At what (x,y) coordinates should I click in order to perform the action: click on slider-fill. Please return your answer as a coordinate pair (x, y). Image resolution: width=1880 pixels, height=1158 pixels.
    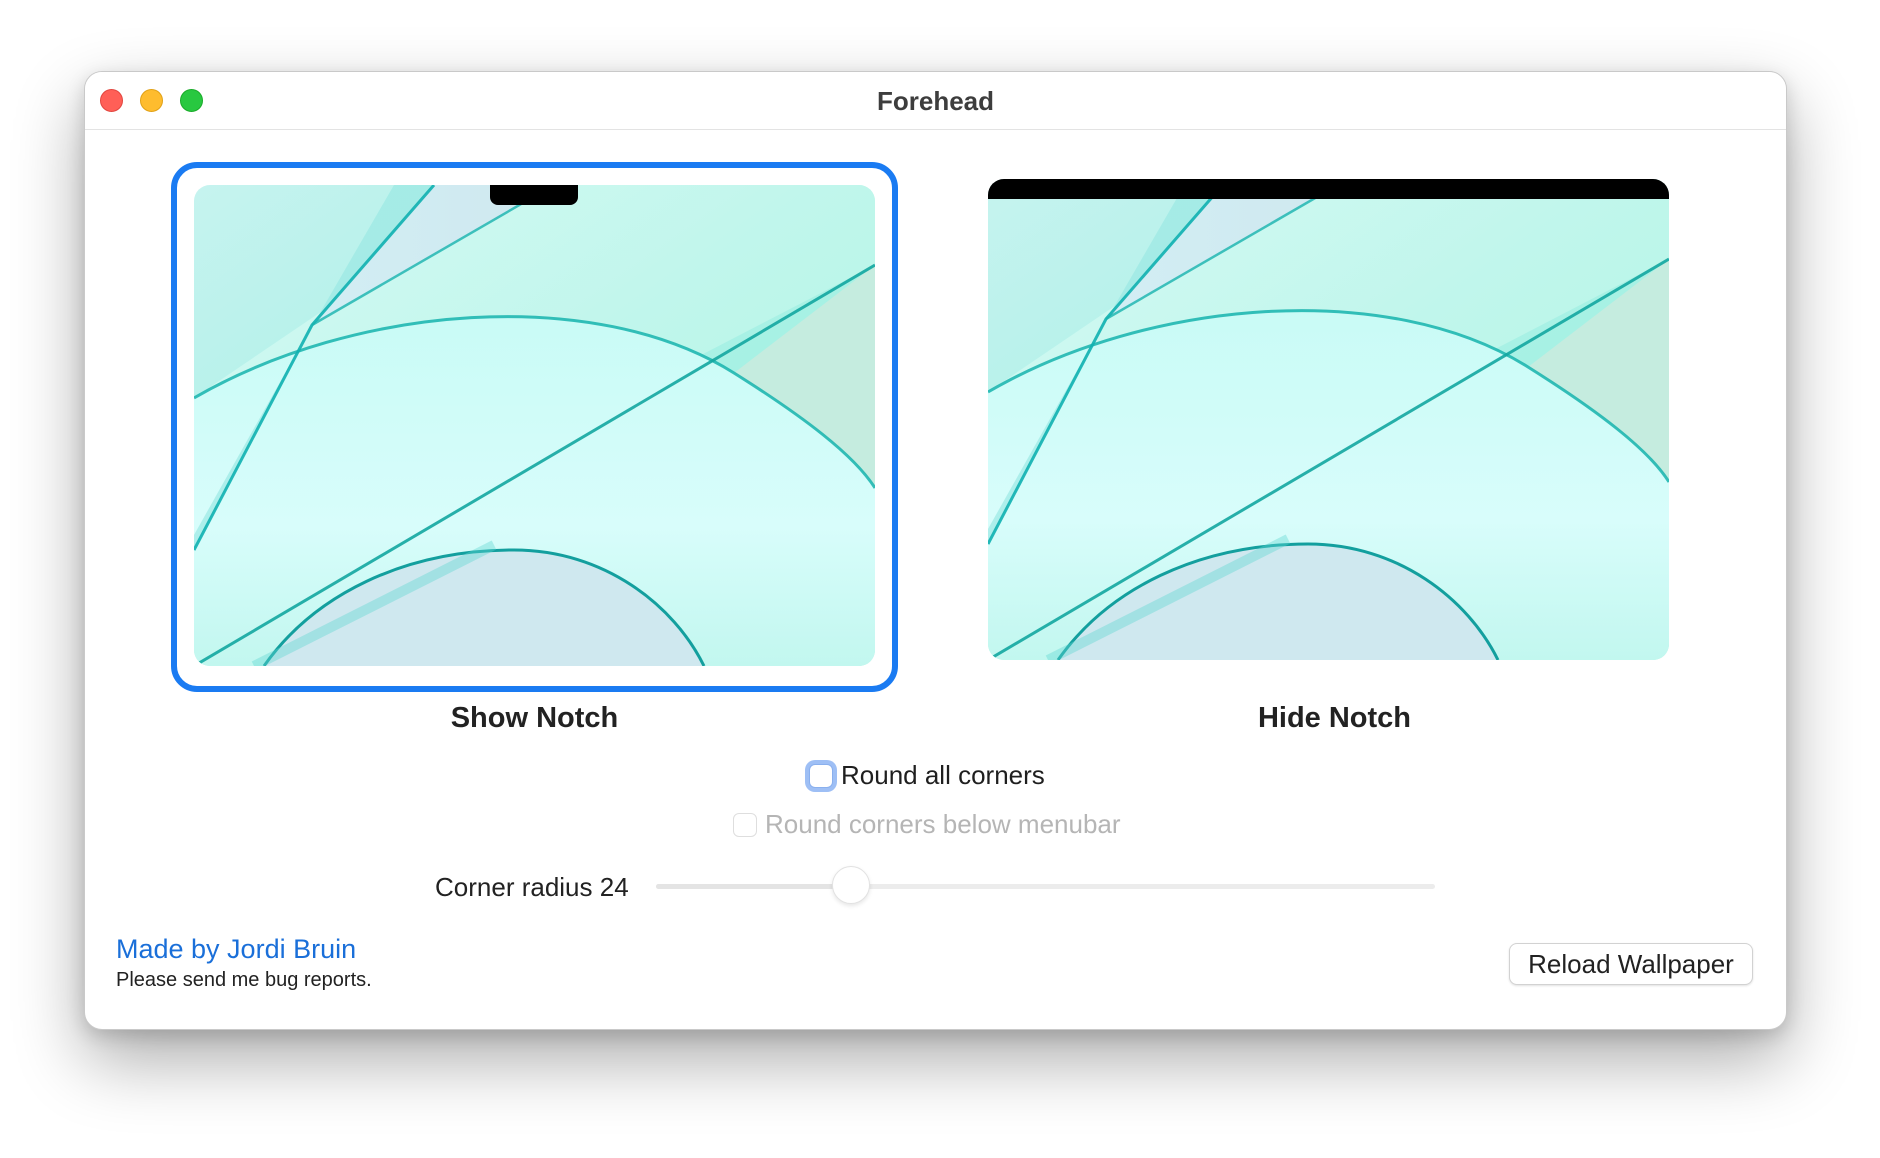
    Looking at the image, I should click on (753, 886).